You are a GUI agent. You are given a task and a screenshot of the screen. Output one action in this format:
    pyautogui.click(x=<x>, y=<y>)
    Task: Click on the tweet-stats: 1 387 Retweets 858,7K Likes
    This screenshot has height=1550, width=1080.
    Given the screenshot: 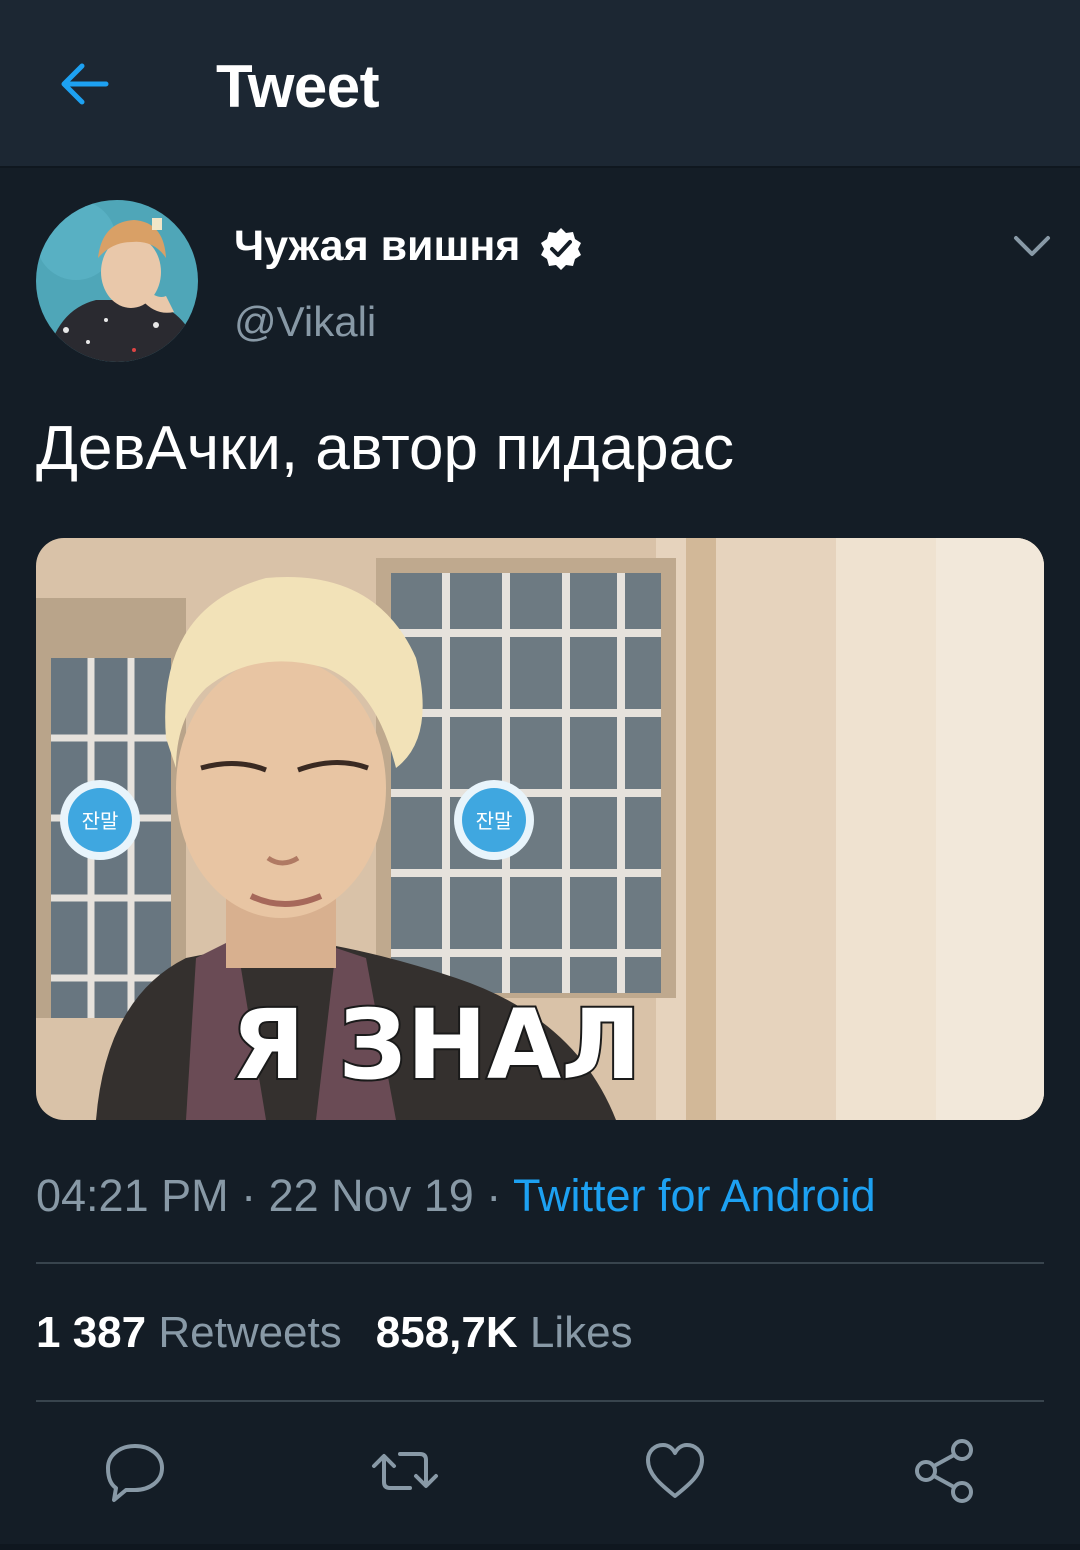 What is the action you would take?
    pyautogui.click(x=351, y=1333)
    